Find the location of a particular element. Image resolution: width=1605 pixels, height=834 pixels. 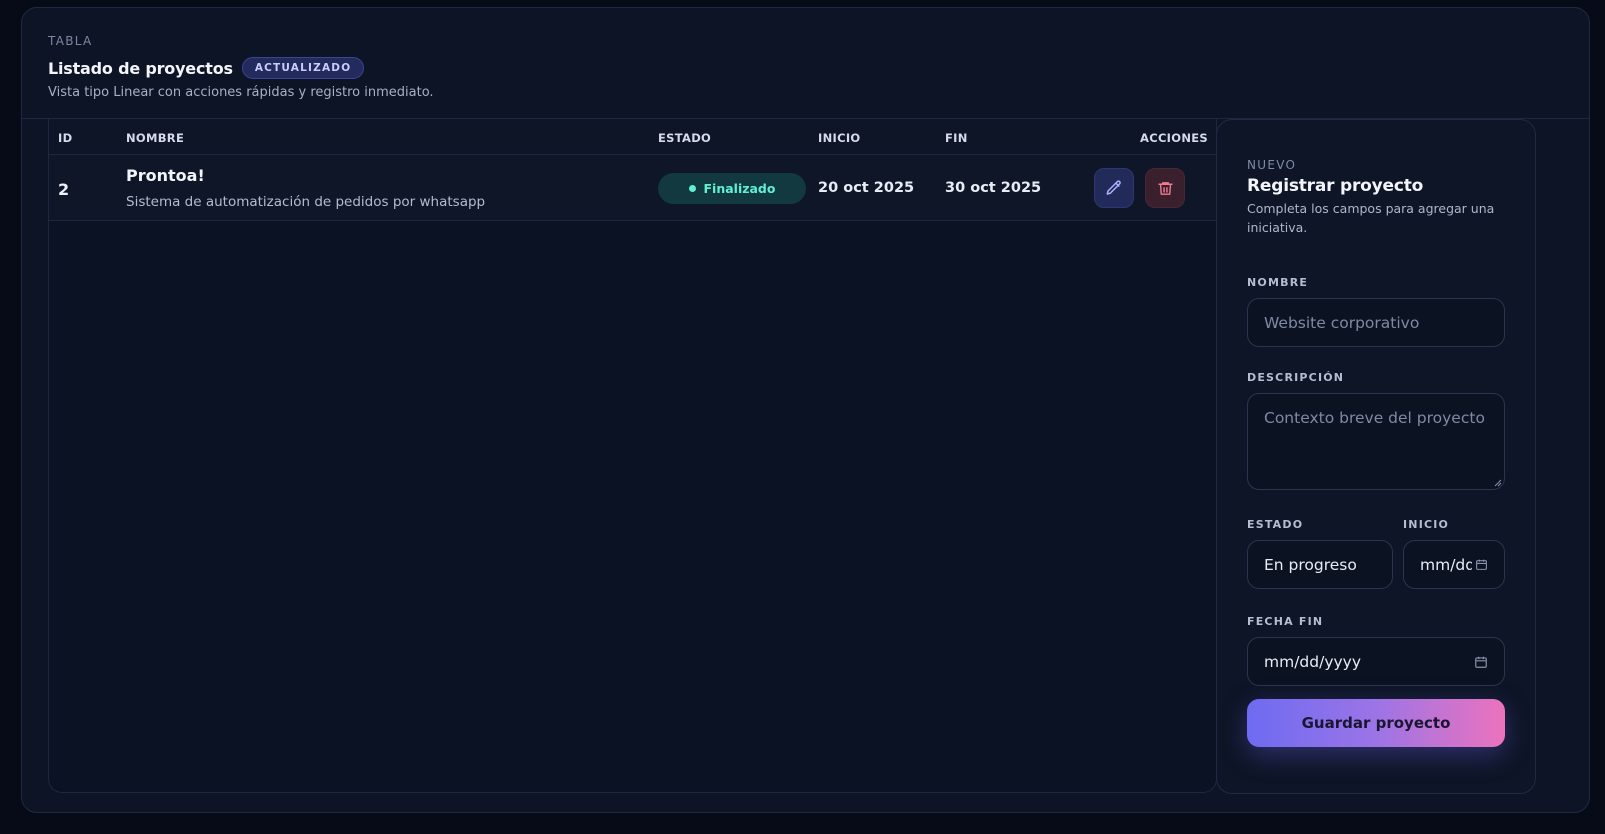

status-dot-icon is located at coordinates (692, 188).